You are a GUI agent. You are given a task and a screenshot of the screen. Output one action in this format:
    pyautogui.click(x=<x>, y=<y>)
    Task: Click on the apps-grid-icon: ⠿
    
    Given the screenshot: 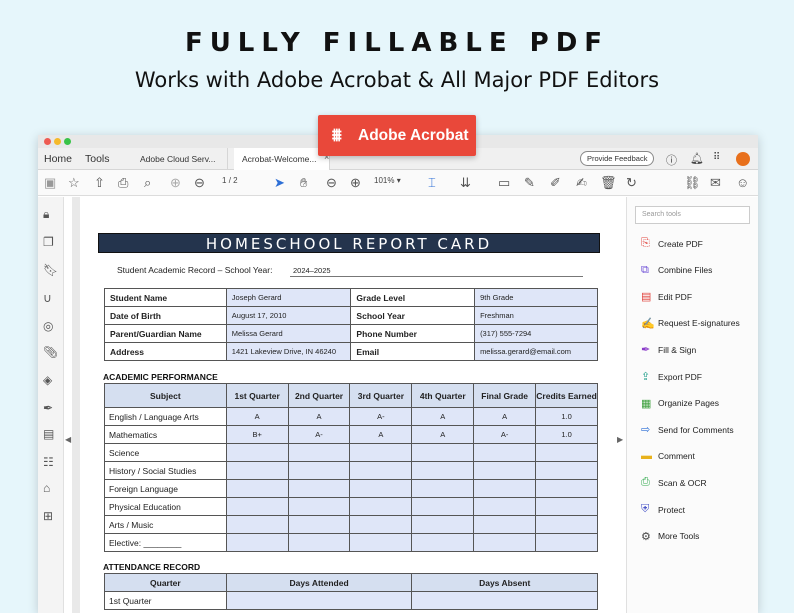 What is the action you would take?
    pyautogui.click(x=716, y=157)
    